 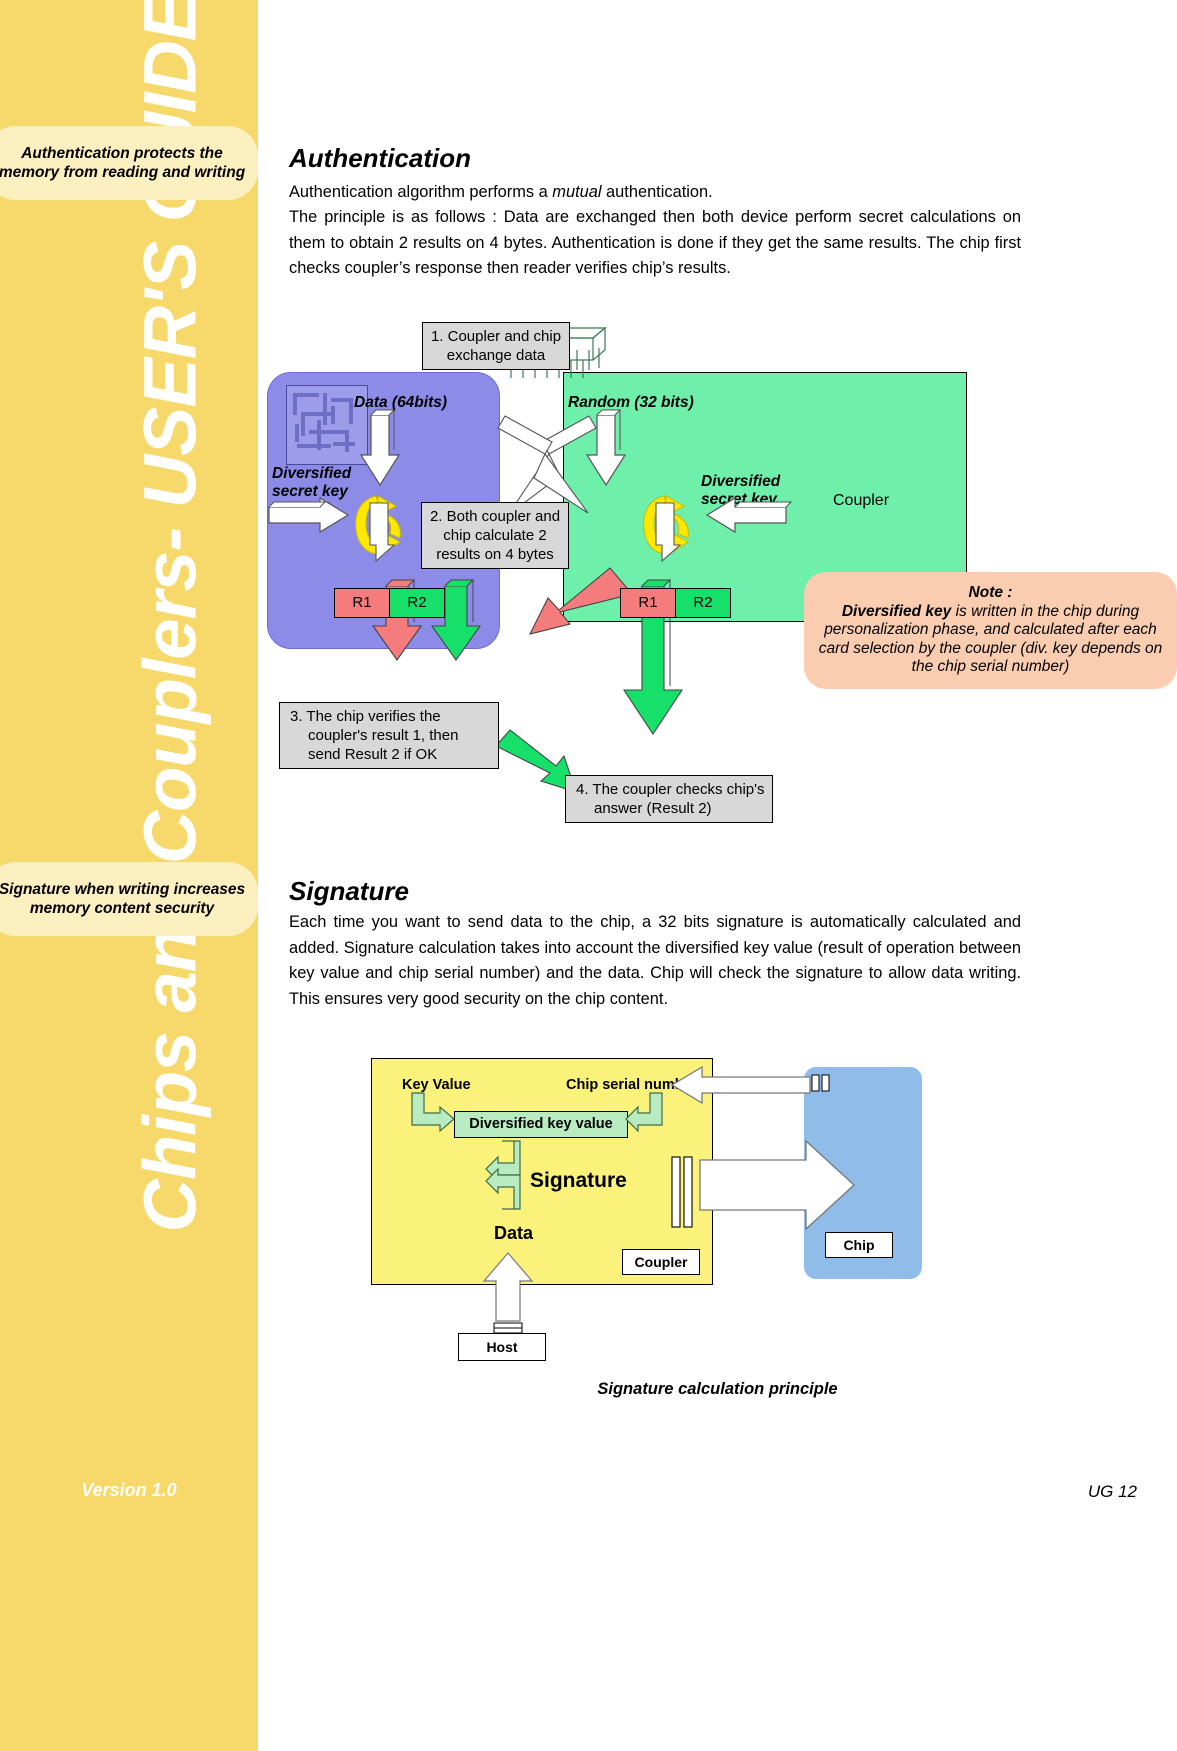 What do you see at coordinates (436, 1085) in the screenshot?
I see `label-key-value: Key Value` at bounding box center [436, 1085].